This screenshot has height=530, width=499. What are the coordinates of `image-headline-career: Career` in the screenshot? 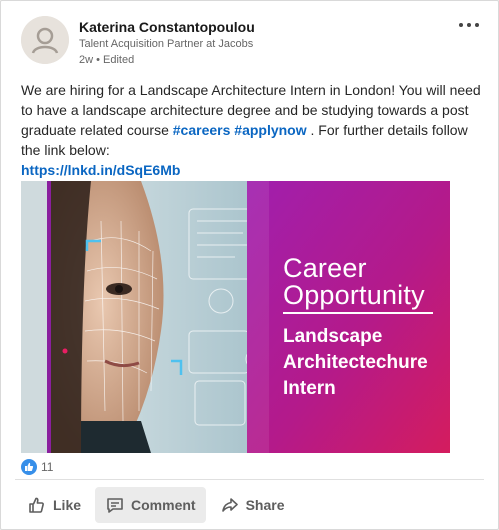 It's located at (325, 268).